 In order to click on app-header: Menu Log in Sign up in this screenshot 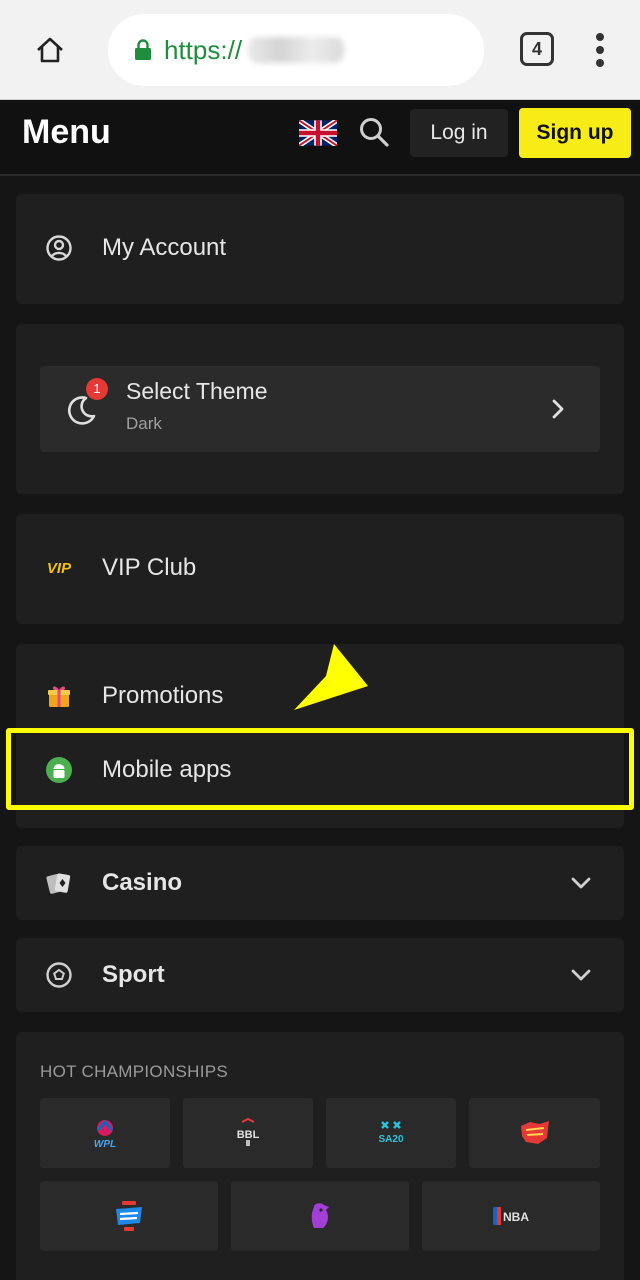, I will do `click(320, 138)`.